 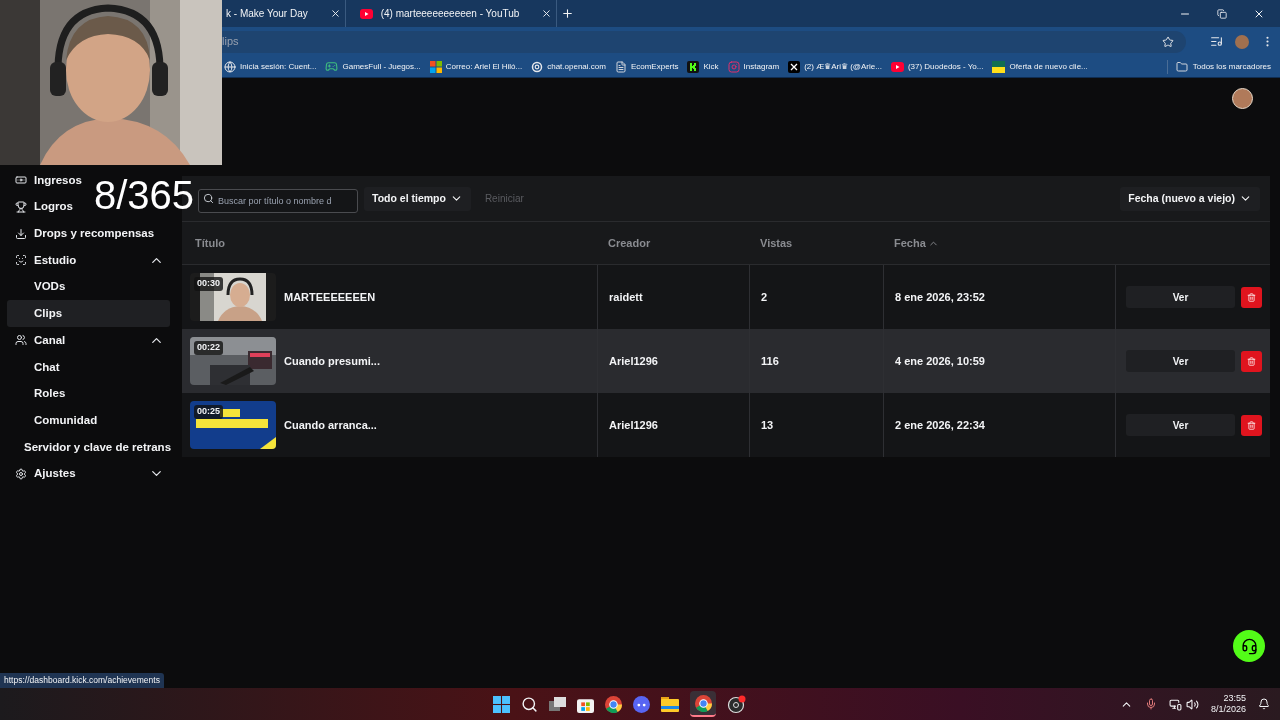 What do you see at coordinates (36, 367) in the screenshot?
I see `sidebar-subitem: Chat` at bounding box center [36, 367].